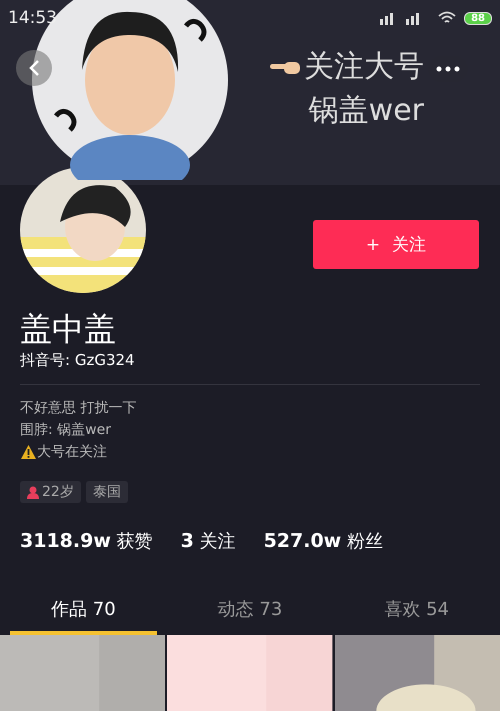  Describe the element at coordinates (78, 408) in the screenshot. I see `bio-line: 不好意思 打扰一下` at that location.